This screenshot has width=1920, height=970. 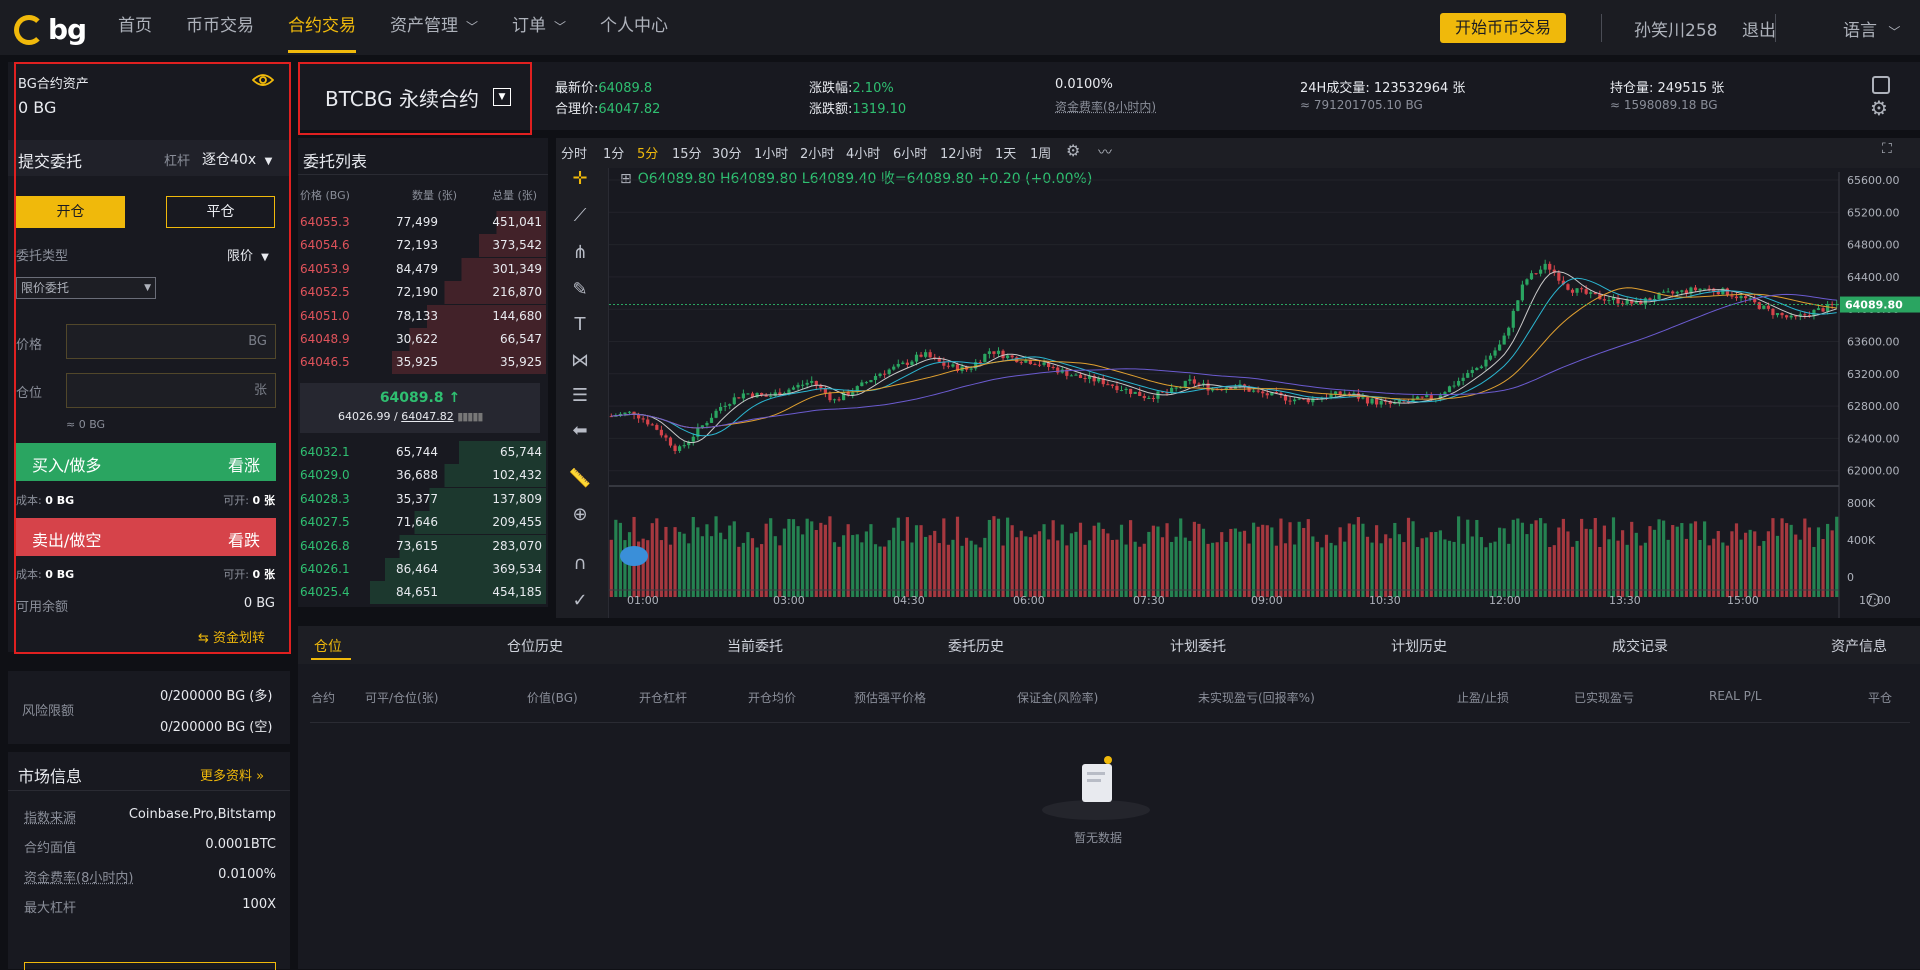 I want to click on ask-row: 64046.5 35,925 35,925, so click(x=422, y=363).